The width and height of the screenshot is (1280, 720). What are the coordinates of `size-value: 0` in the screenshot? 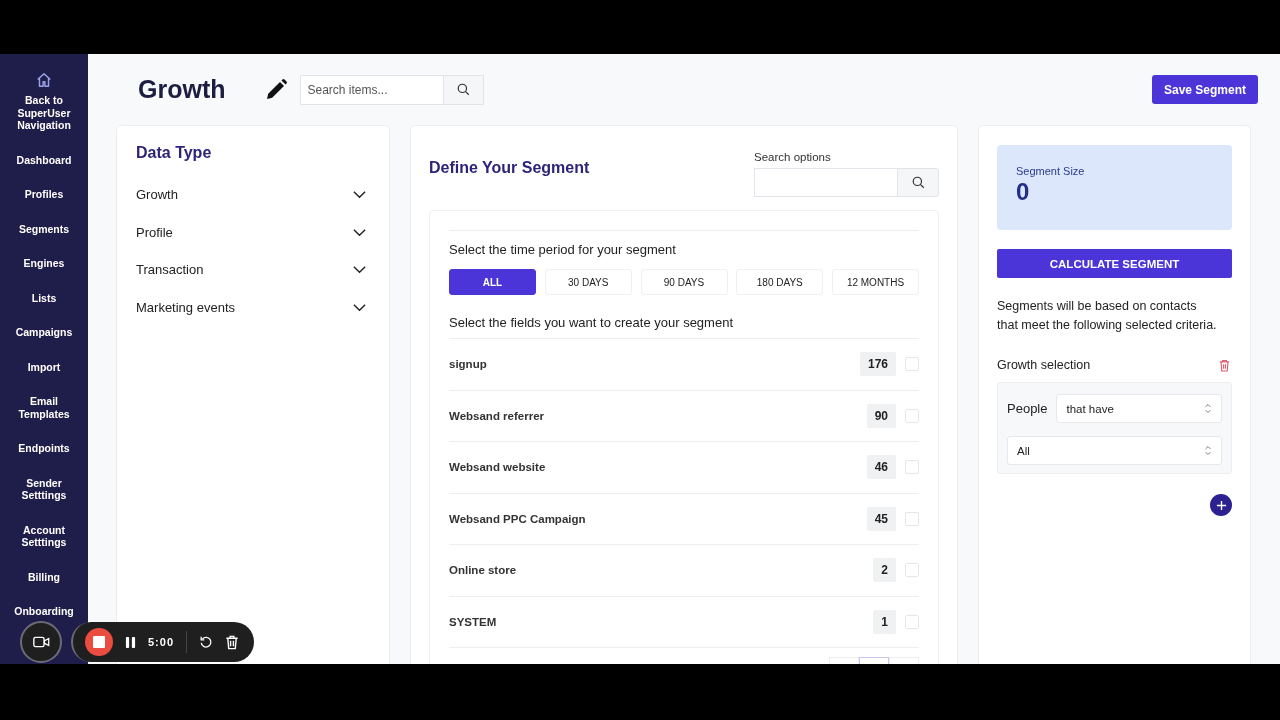 It's located at (1023, 192).